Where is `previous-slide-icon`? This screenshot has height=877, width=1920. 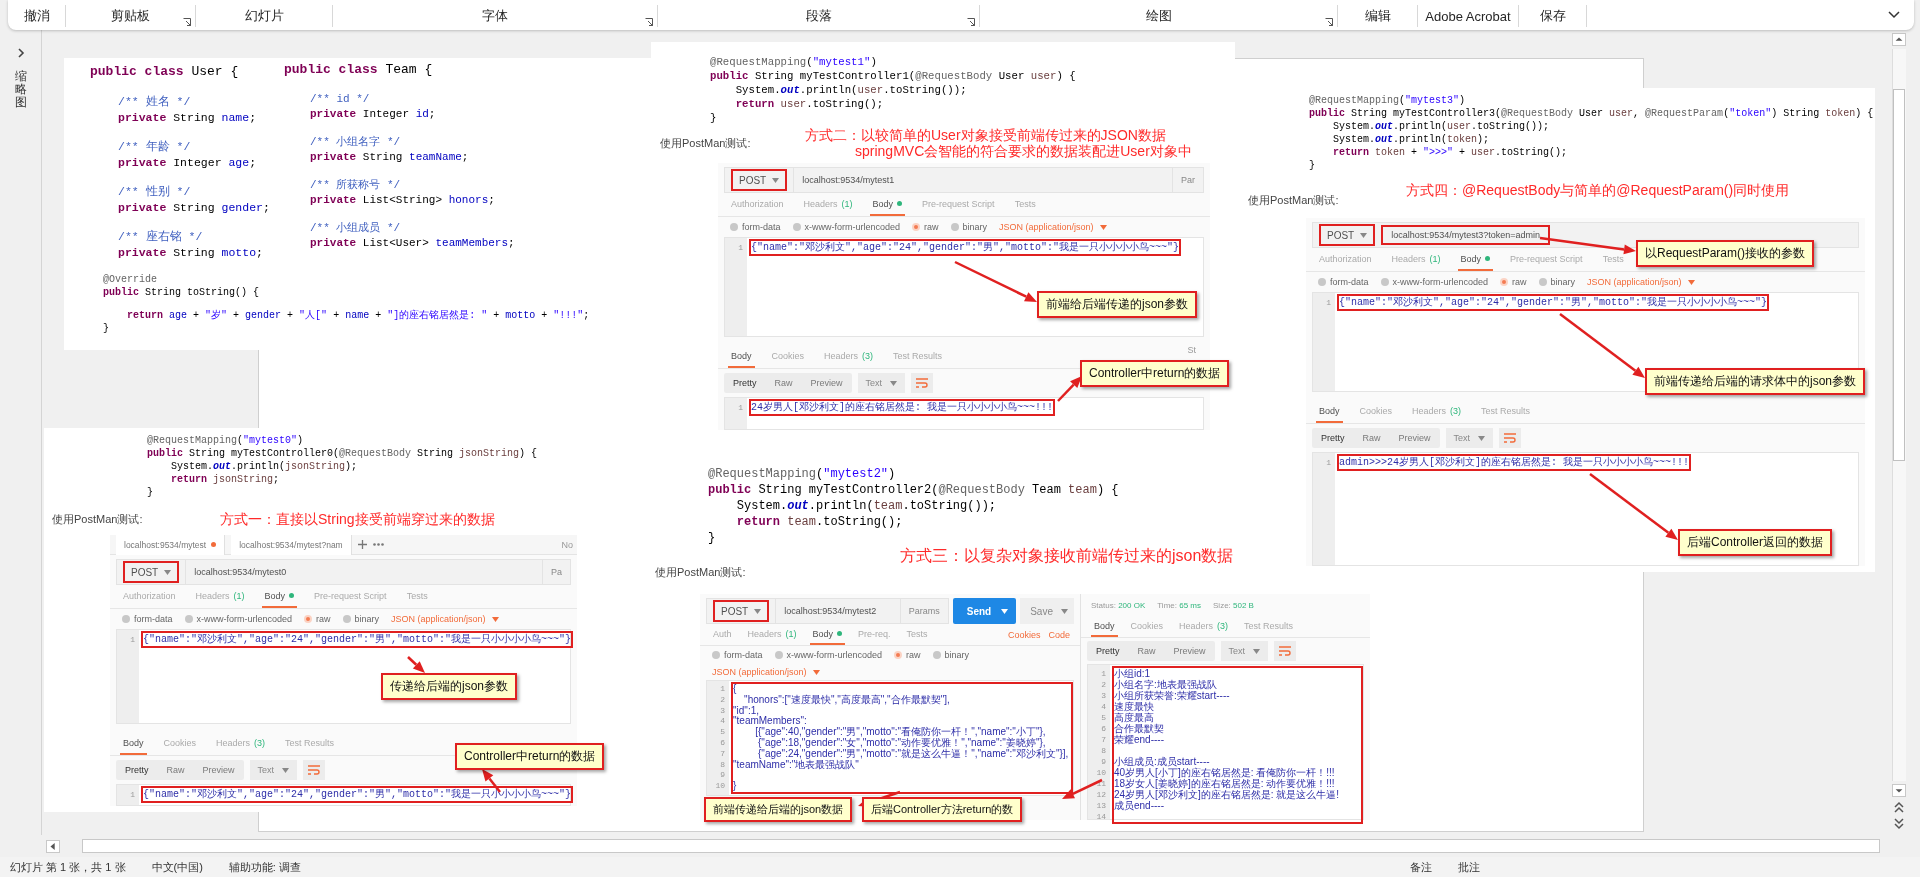
previous-slide-icon is located at coordinates (1899, 807).